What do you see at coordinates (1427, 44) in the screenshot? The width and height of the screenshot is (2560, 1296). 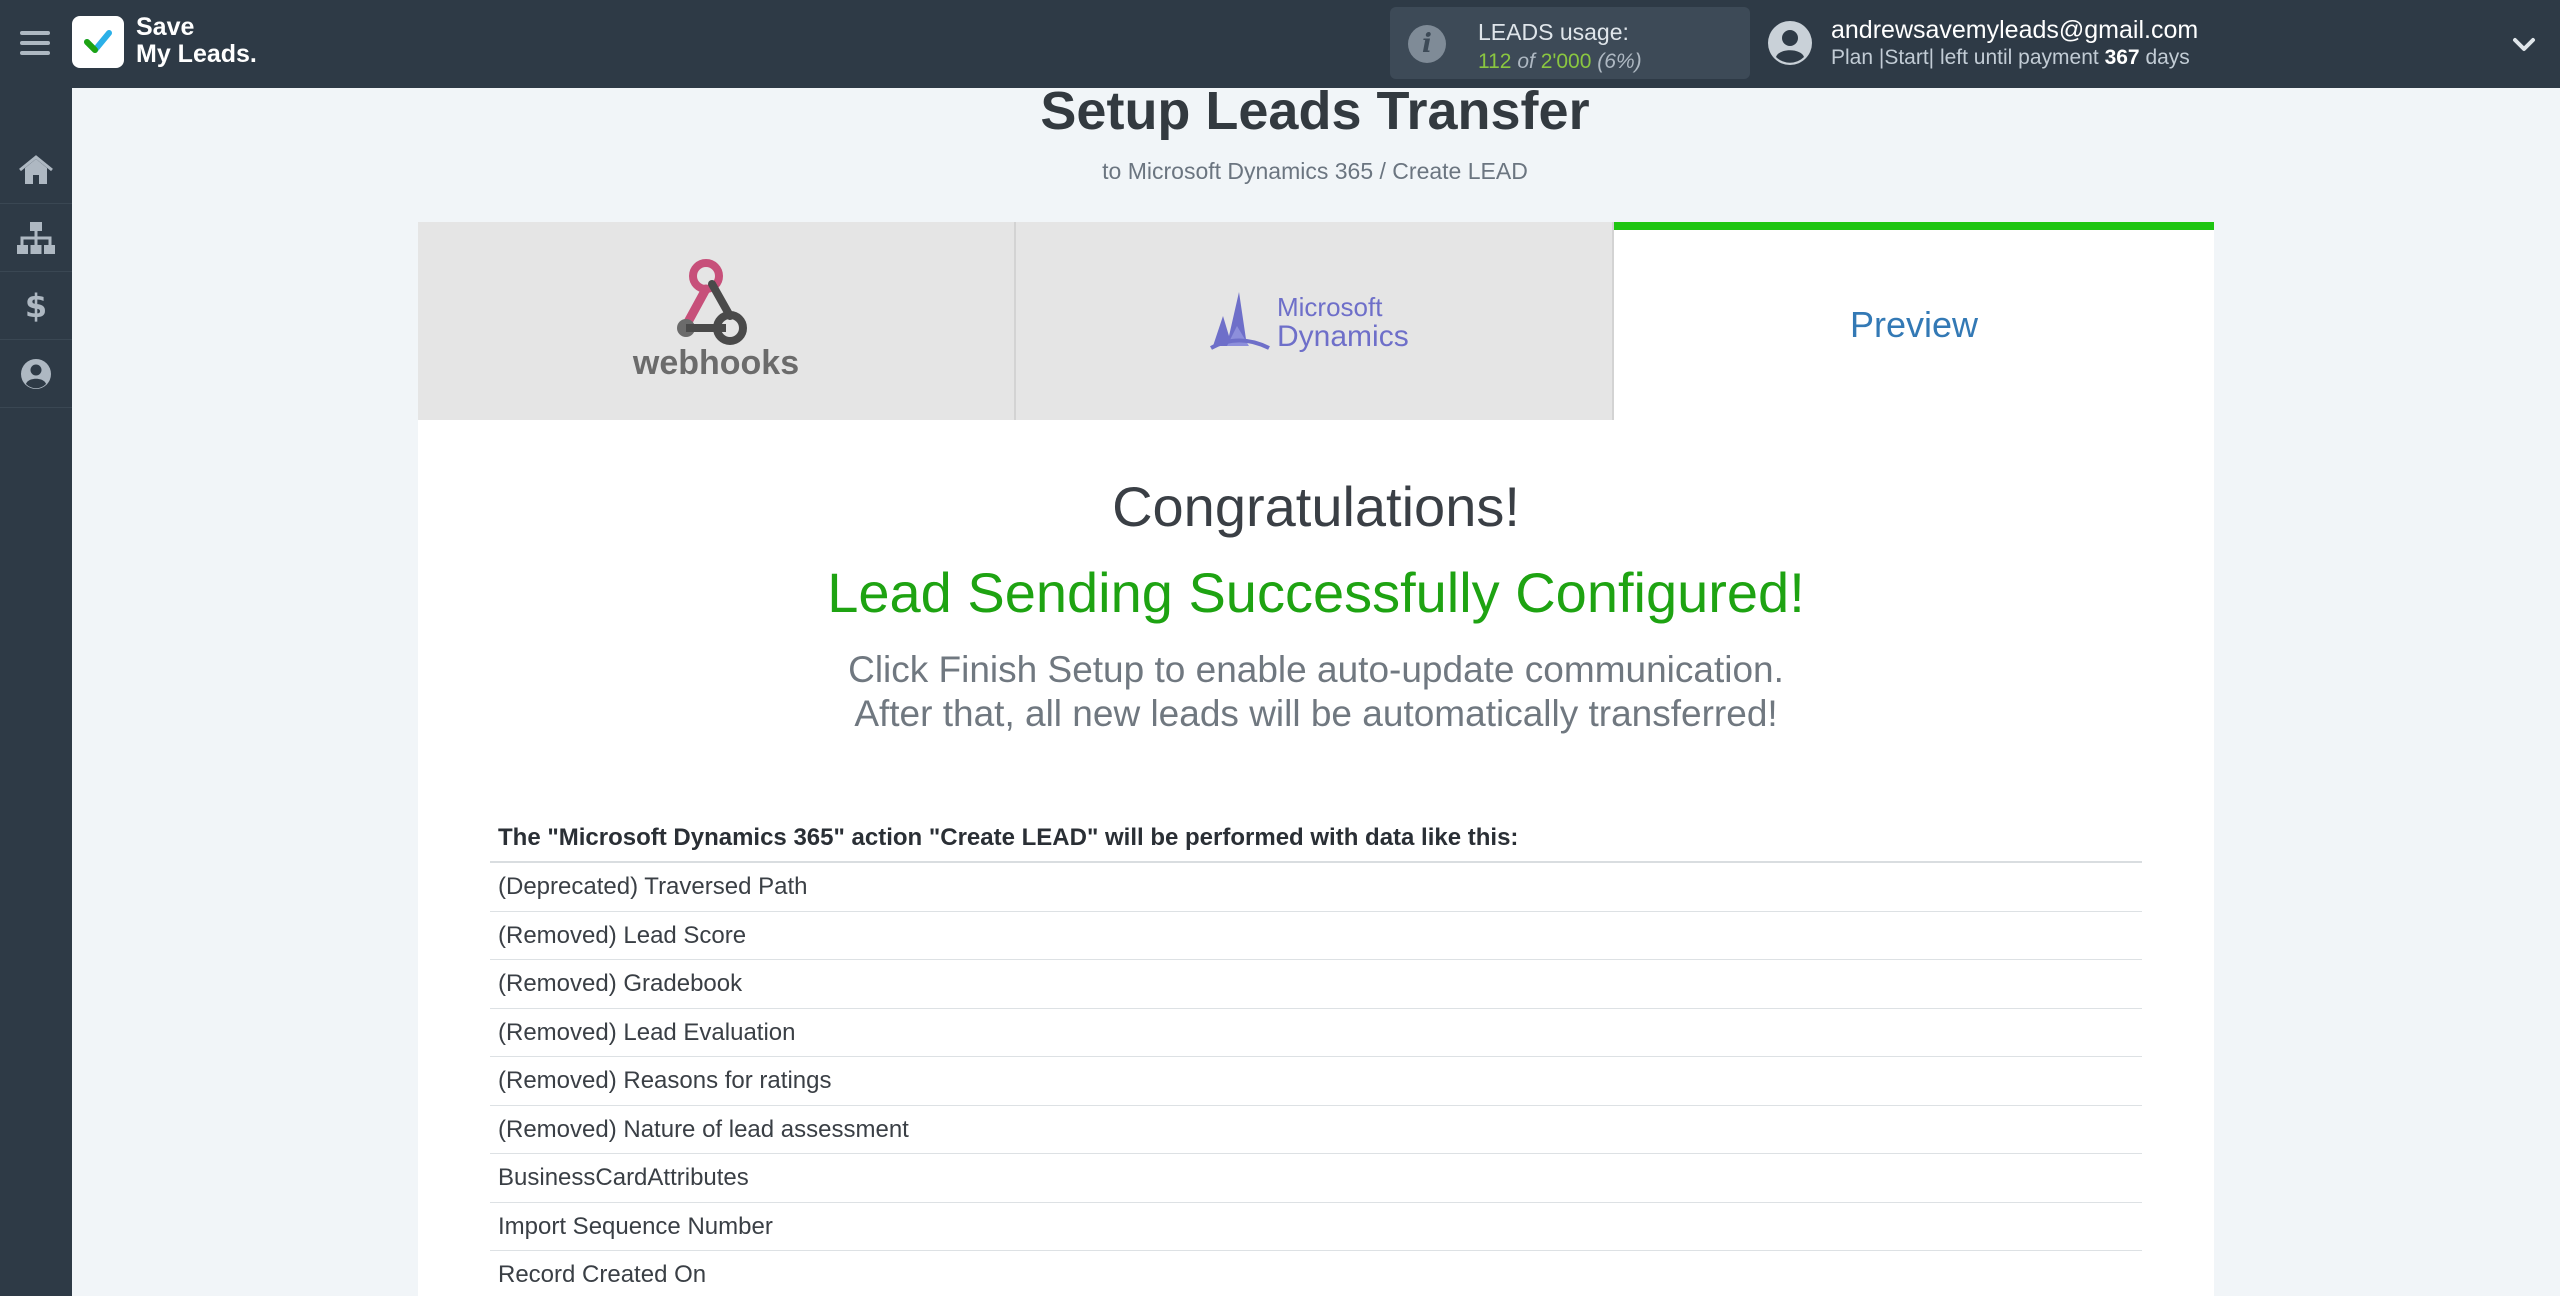 I see `info-icon: i` at bounding box center [1427, 44].